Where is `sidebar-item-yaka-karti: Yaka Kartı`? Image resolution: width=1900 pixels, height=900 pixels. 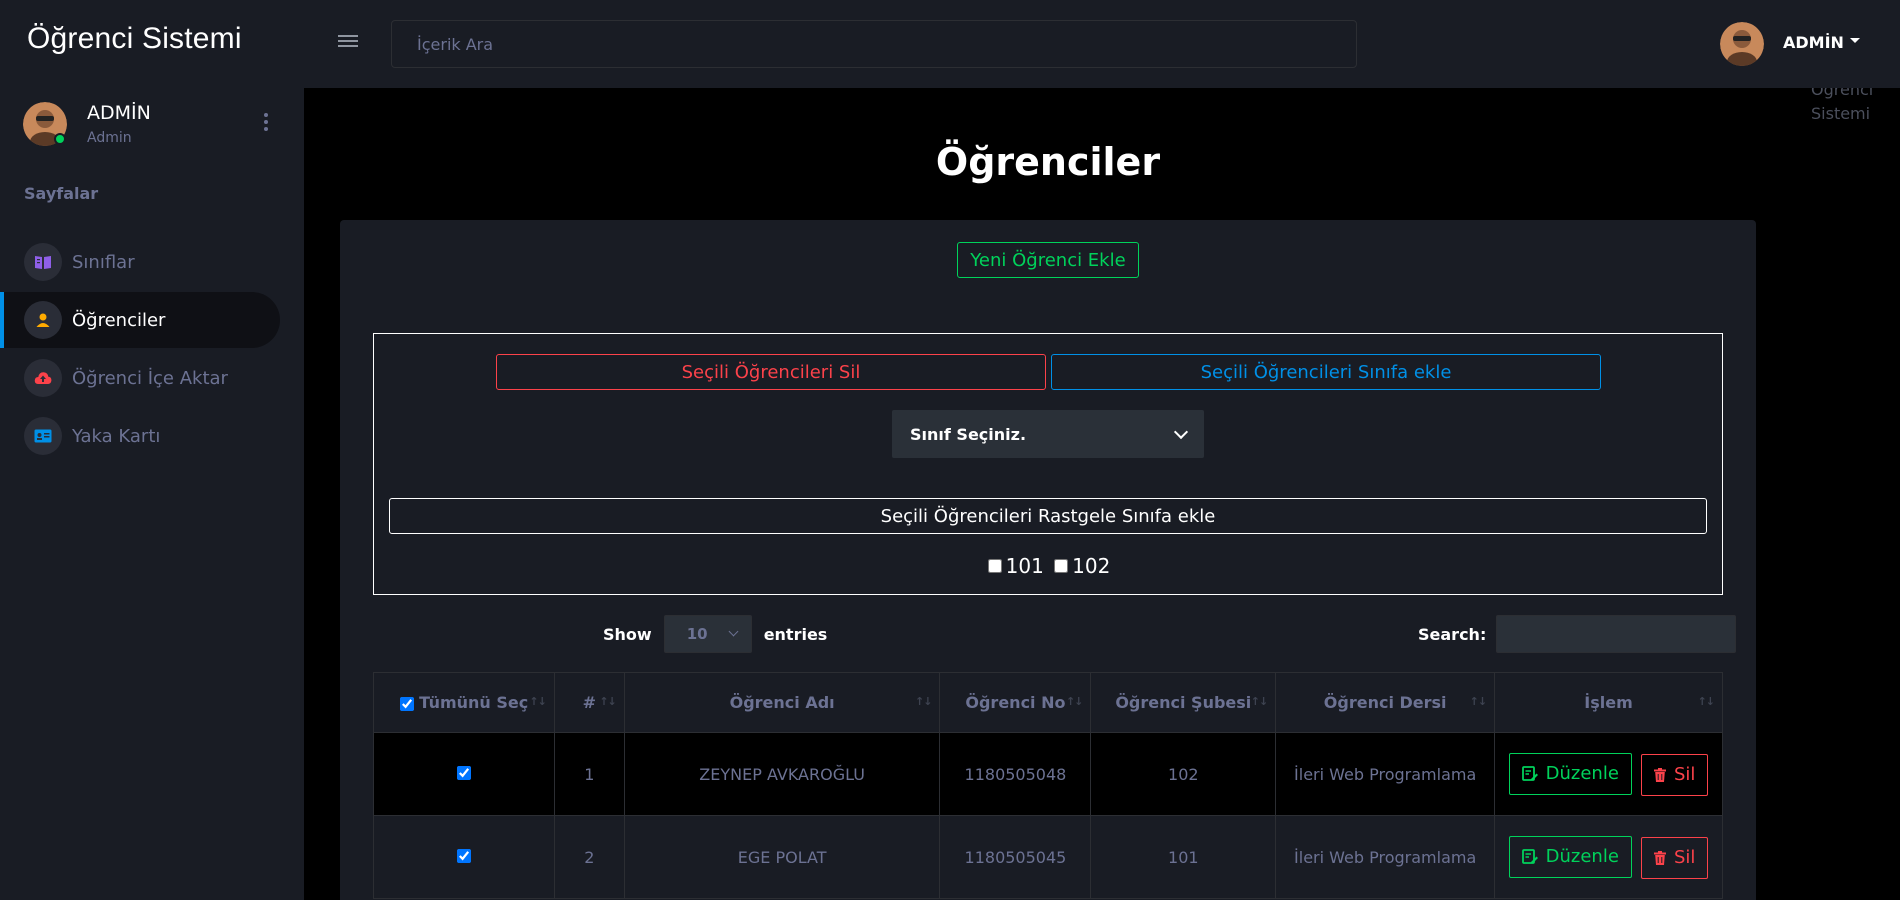
sidebar-item-yaka-karti: Yaka Kartı is located at coordinates (140, 436).